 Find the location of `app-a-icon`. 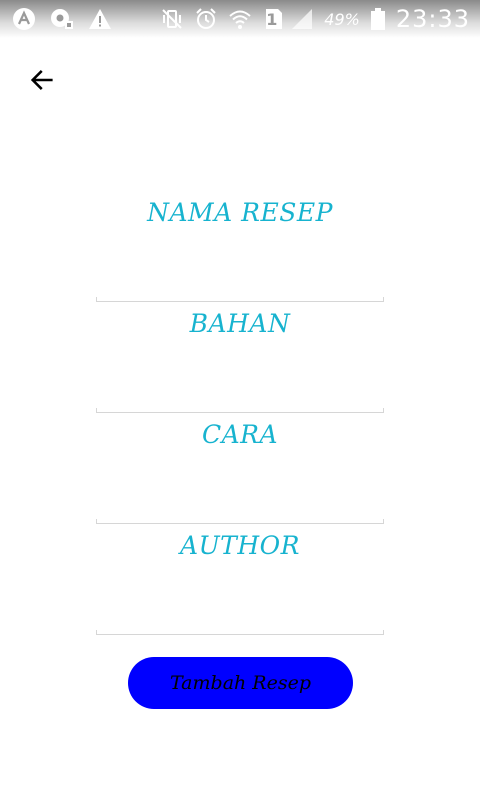

app-a-icon is located at coordinates (24, 19).